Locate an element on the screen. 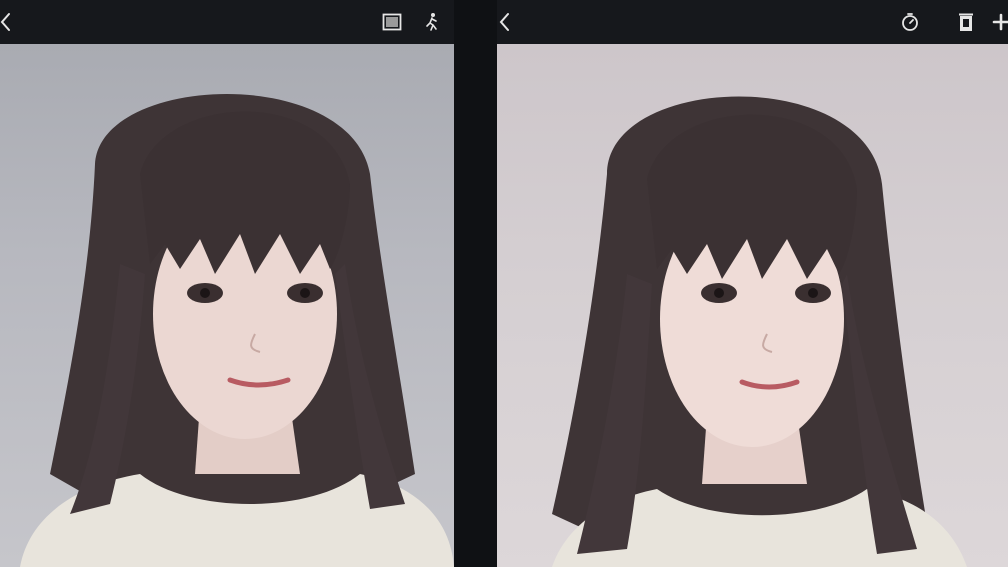 The image size is (1008, 567). person-walking-icon is located at coordinates (431, 22).